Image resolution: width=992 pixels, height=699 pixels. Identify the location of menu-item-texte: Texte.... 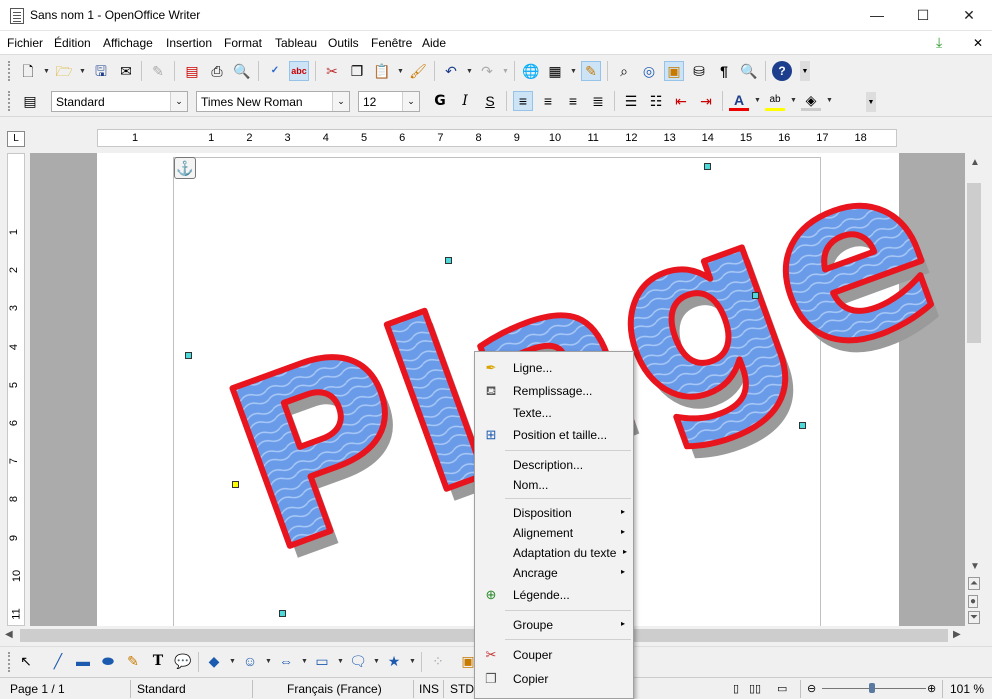
(554, 413).